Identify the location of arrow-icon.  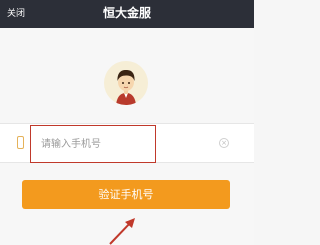
(122, 231).